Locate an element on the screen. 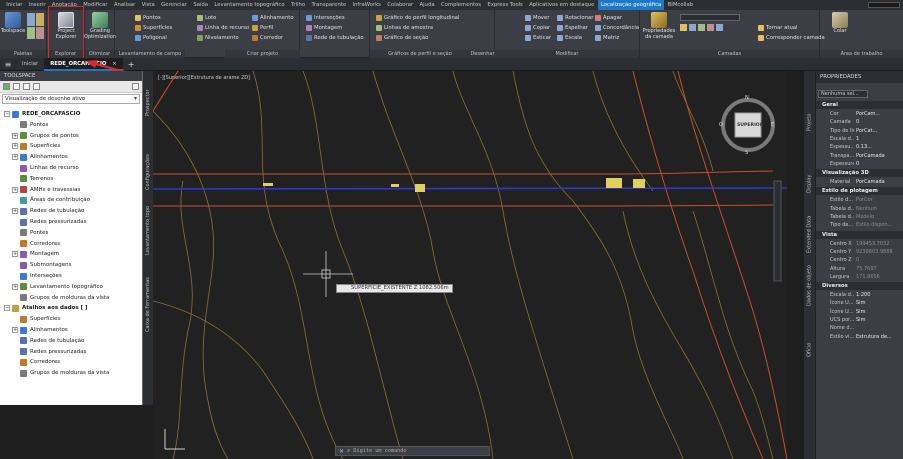 Image resolution: width=903 pixels, height=459 pixels. property-row: Escala d... 1:200 is located at coordinates (859, 295).